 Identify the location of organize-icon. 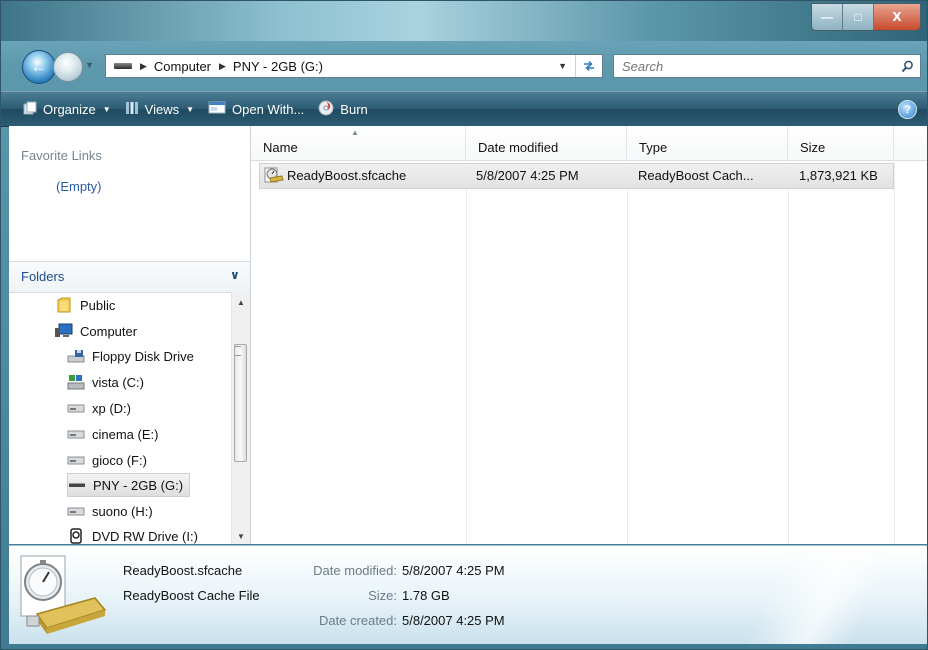
(30, 109).